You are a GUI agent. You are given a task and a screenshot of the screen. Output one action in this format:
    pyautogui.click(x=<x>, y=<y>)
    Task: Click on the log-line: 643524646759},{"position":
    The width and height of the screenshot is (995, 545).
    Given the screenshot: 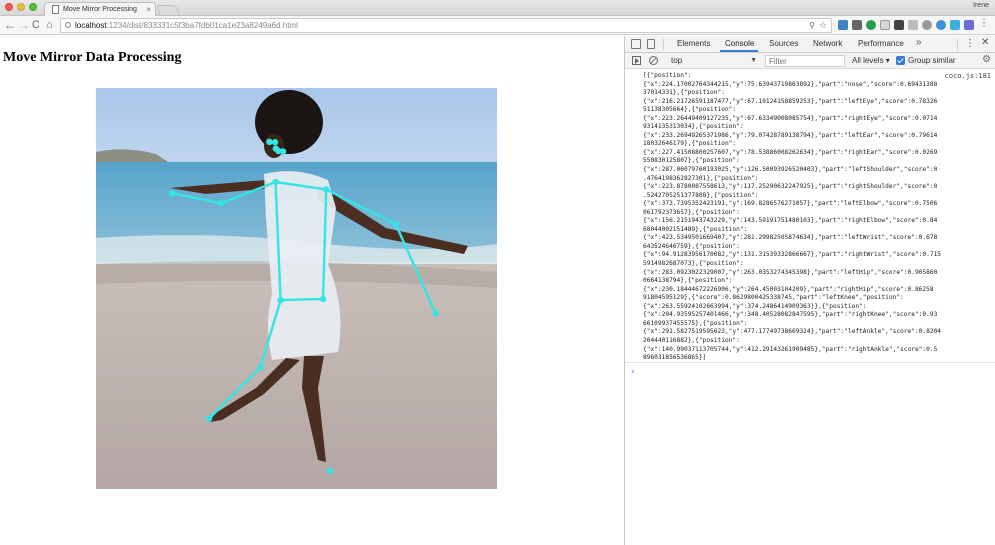 What is the action you would take?
    pyautogui.click(x=691, y=246)
    